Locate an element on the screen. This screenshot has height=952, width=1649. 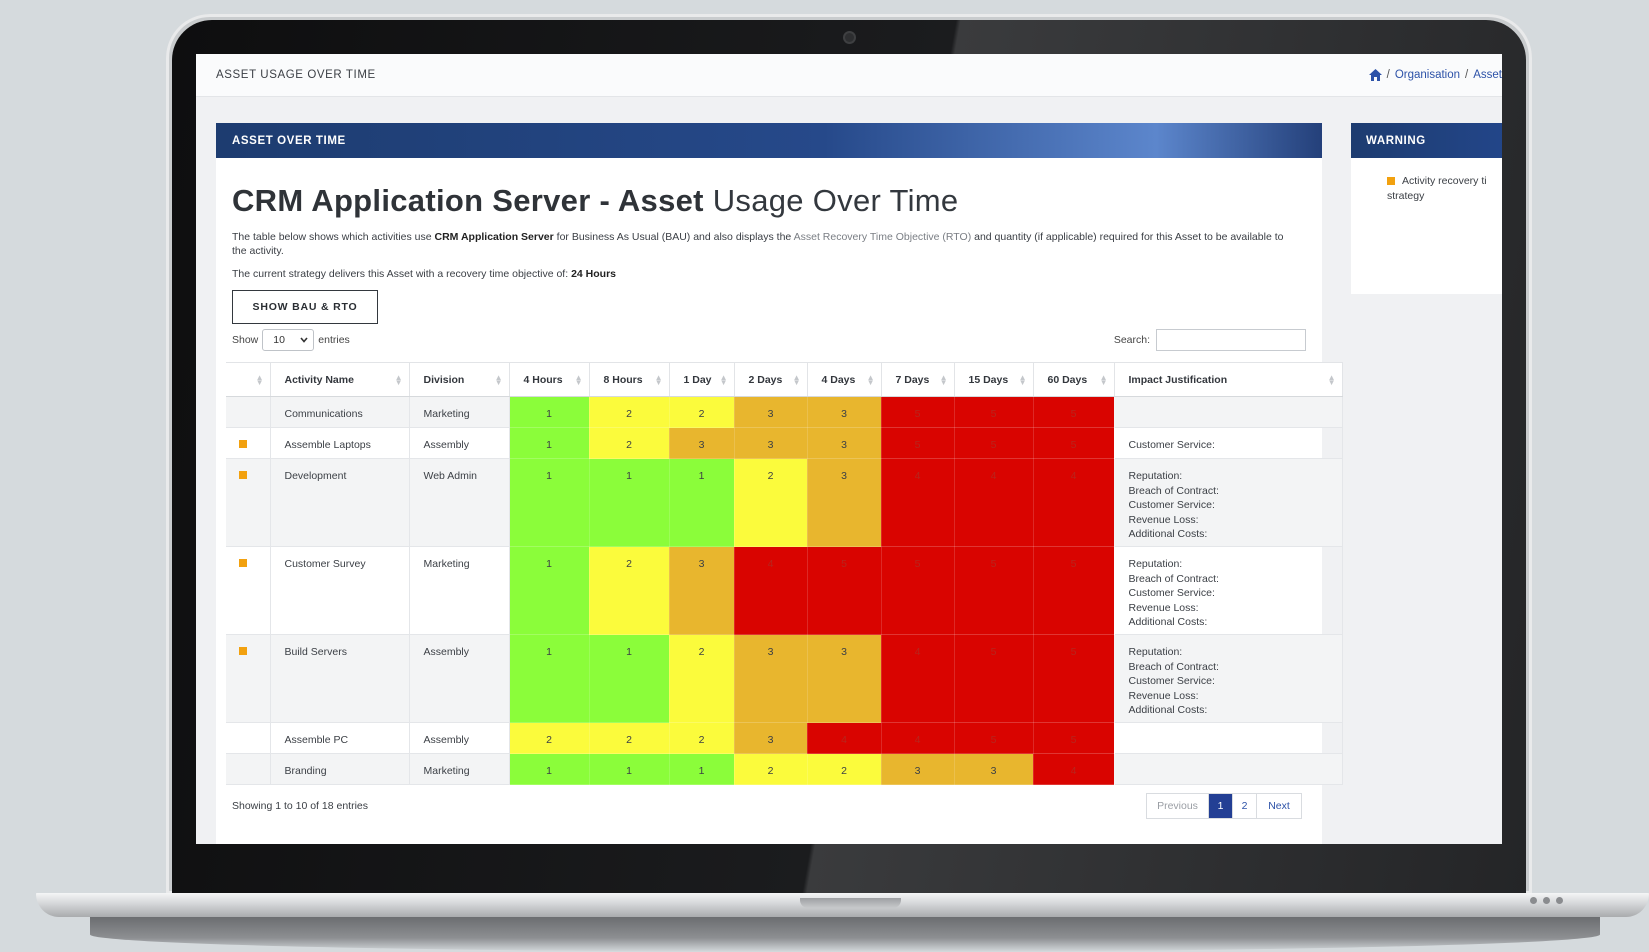
title-rest: Usage Over Time is located at coordinates (835, 200).